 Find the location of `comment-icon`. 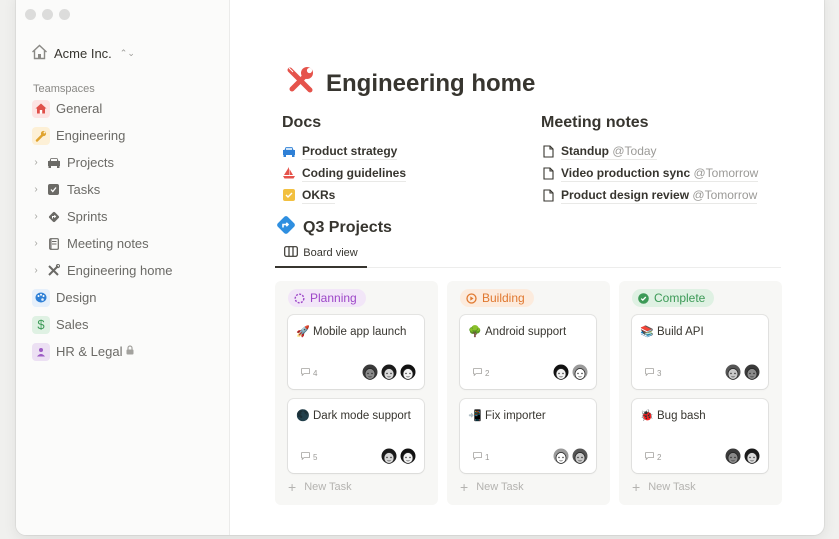

comment-icon is located at coordinates (649, 457).